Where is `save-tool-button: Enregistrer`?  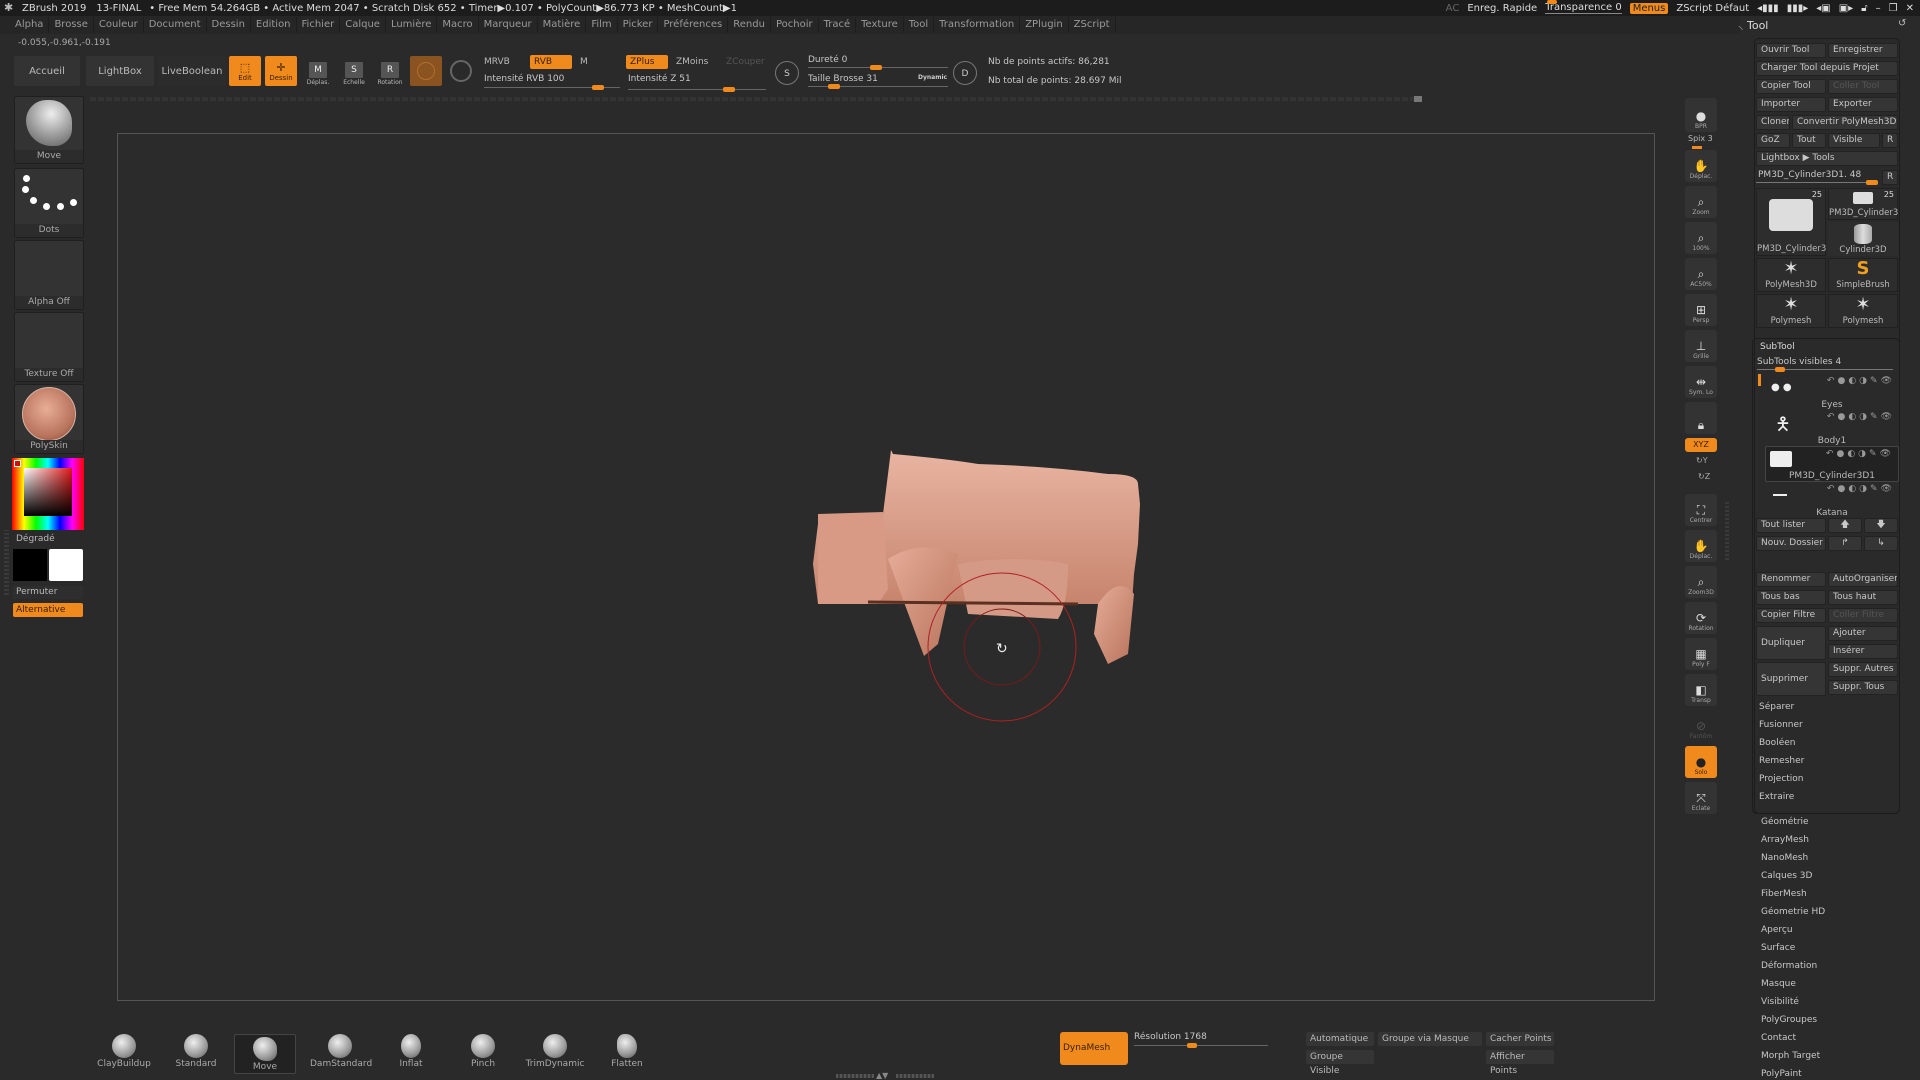 save-tool-button: Enregistrer is located at coordinates (1863, 50).